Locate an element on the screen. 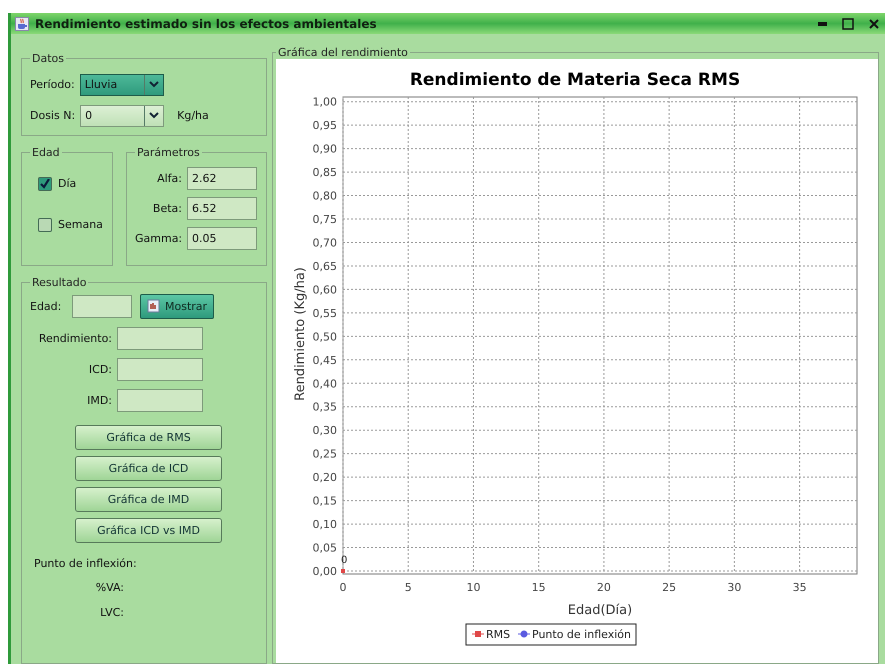 This screenshot has height=664, width=885. y-tick-label: 0,95 is located at coordinates (324, 125).